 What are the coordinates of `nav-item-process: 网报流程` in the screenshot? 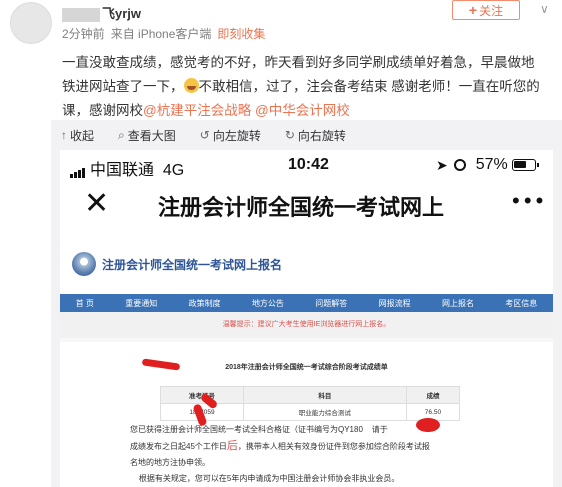 It's located at (395, 303).